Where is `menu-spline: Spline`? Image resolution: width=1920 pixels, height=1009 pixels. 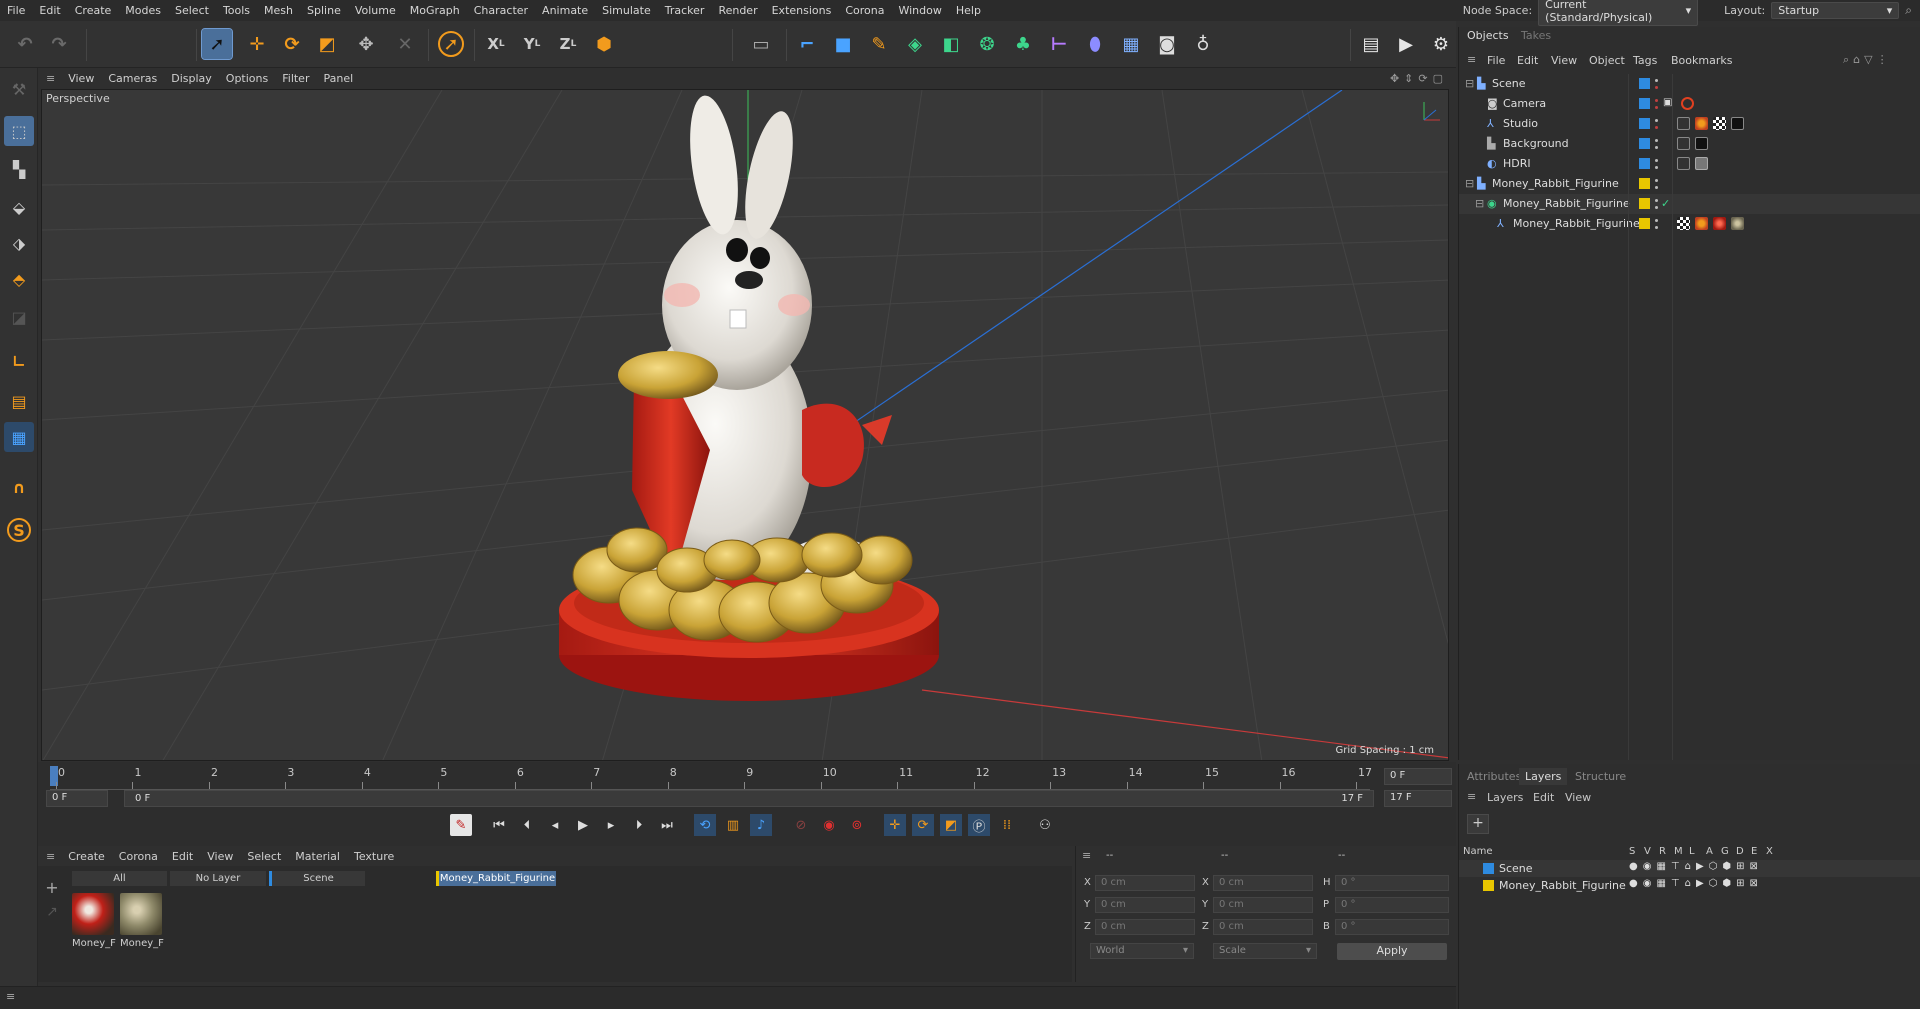 menu-spline: Spline is located at coordinates (324, 10).